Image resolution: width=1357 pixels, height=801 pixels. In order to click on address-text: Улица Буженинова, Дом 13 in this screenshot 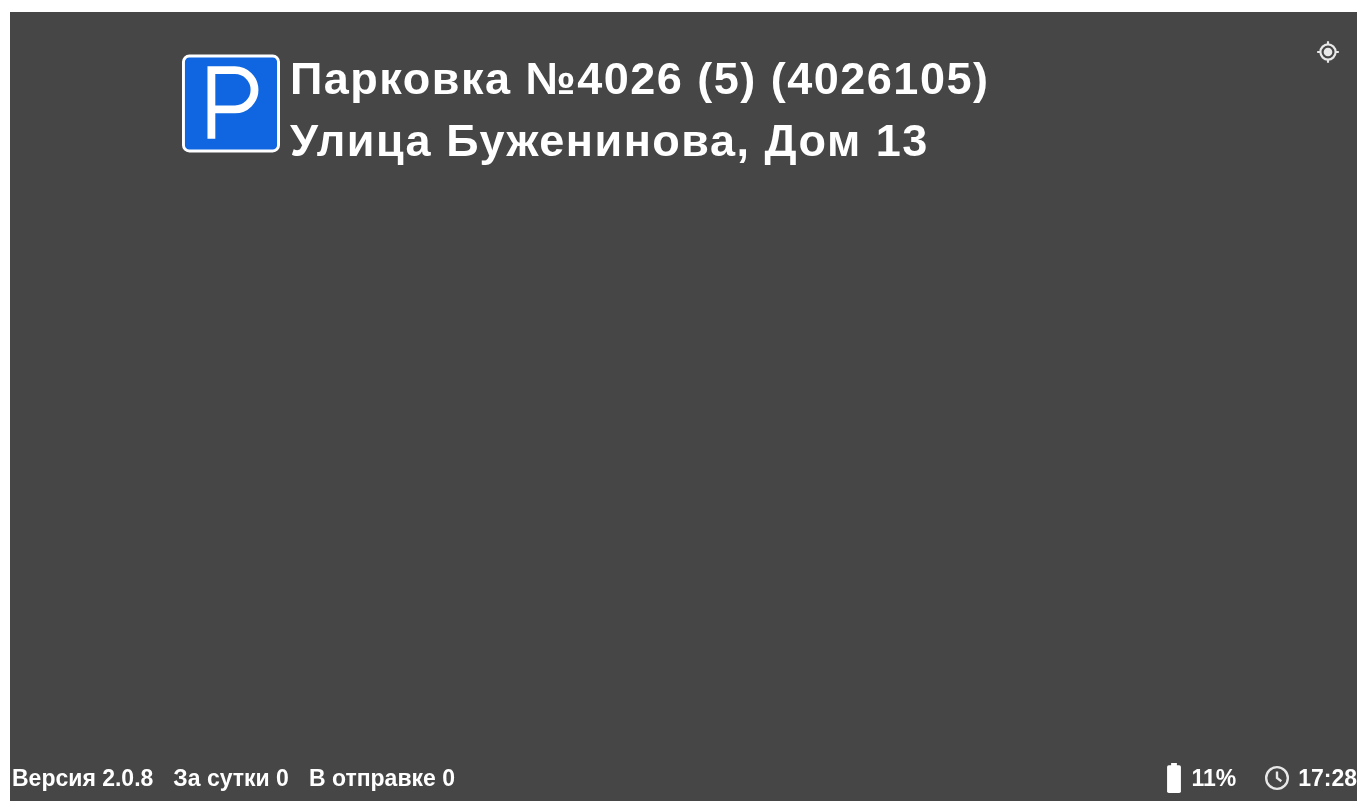, I will do `click(610, 141)`.